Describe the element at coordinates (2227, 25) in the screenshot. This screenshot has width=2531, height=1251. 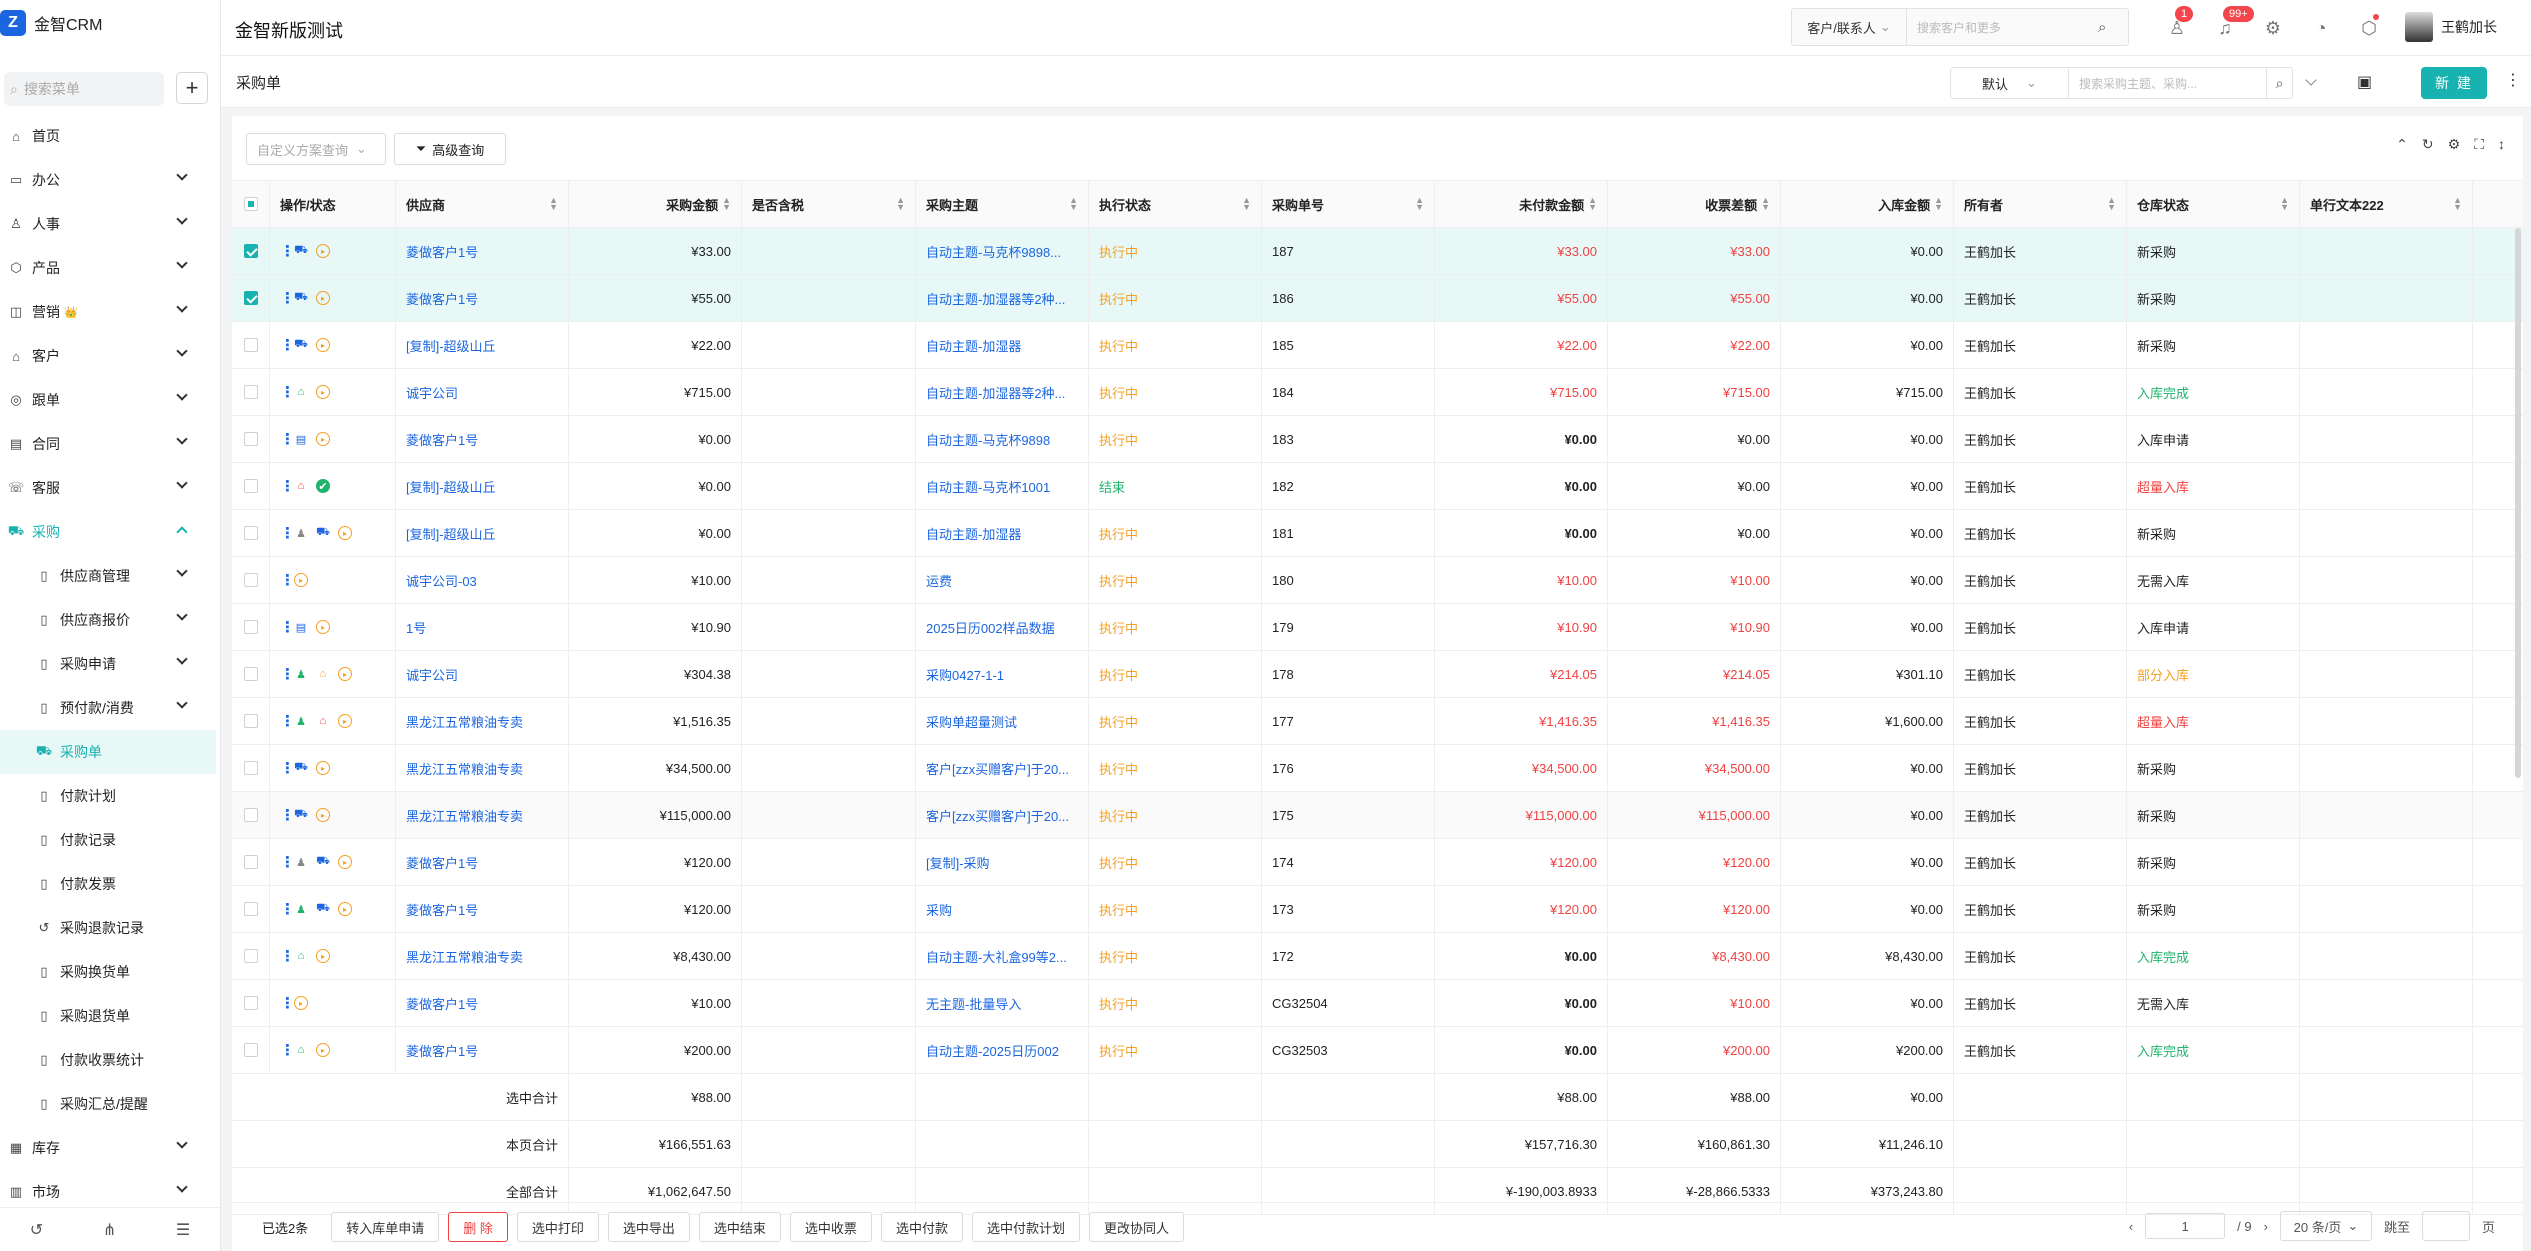
I see `bell-icon: ♫ 99+` at that location.